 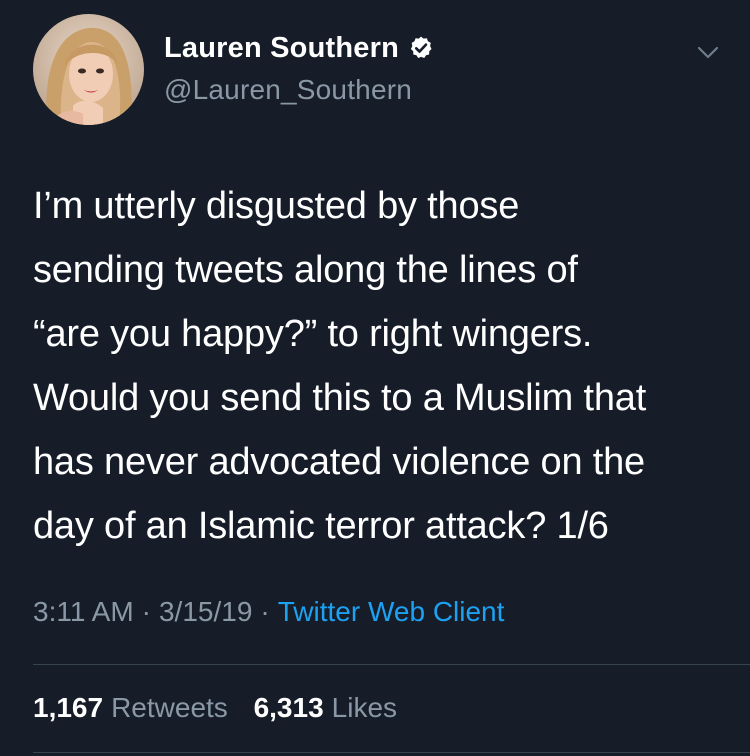 What do you see at coordinates (364, 707) in the screenshot?
I see `likes-label: Likes` at bounding box center [364, 707].